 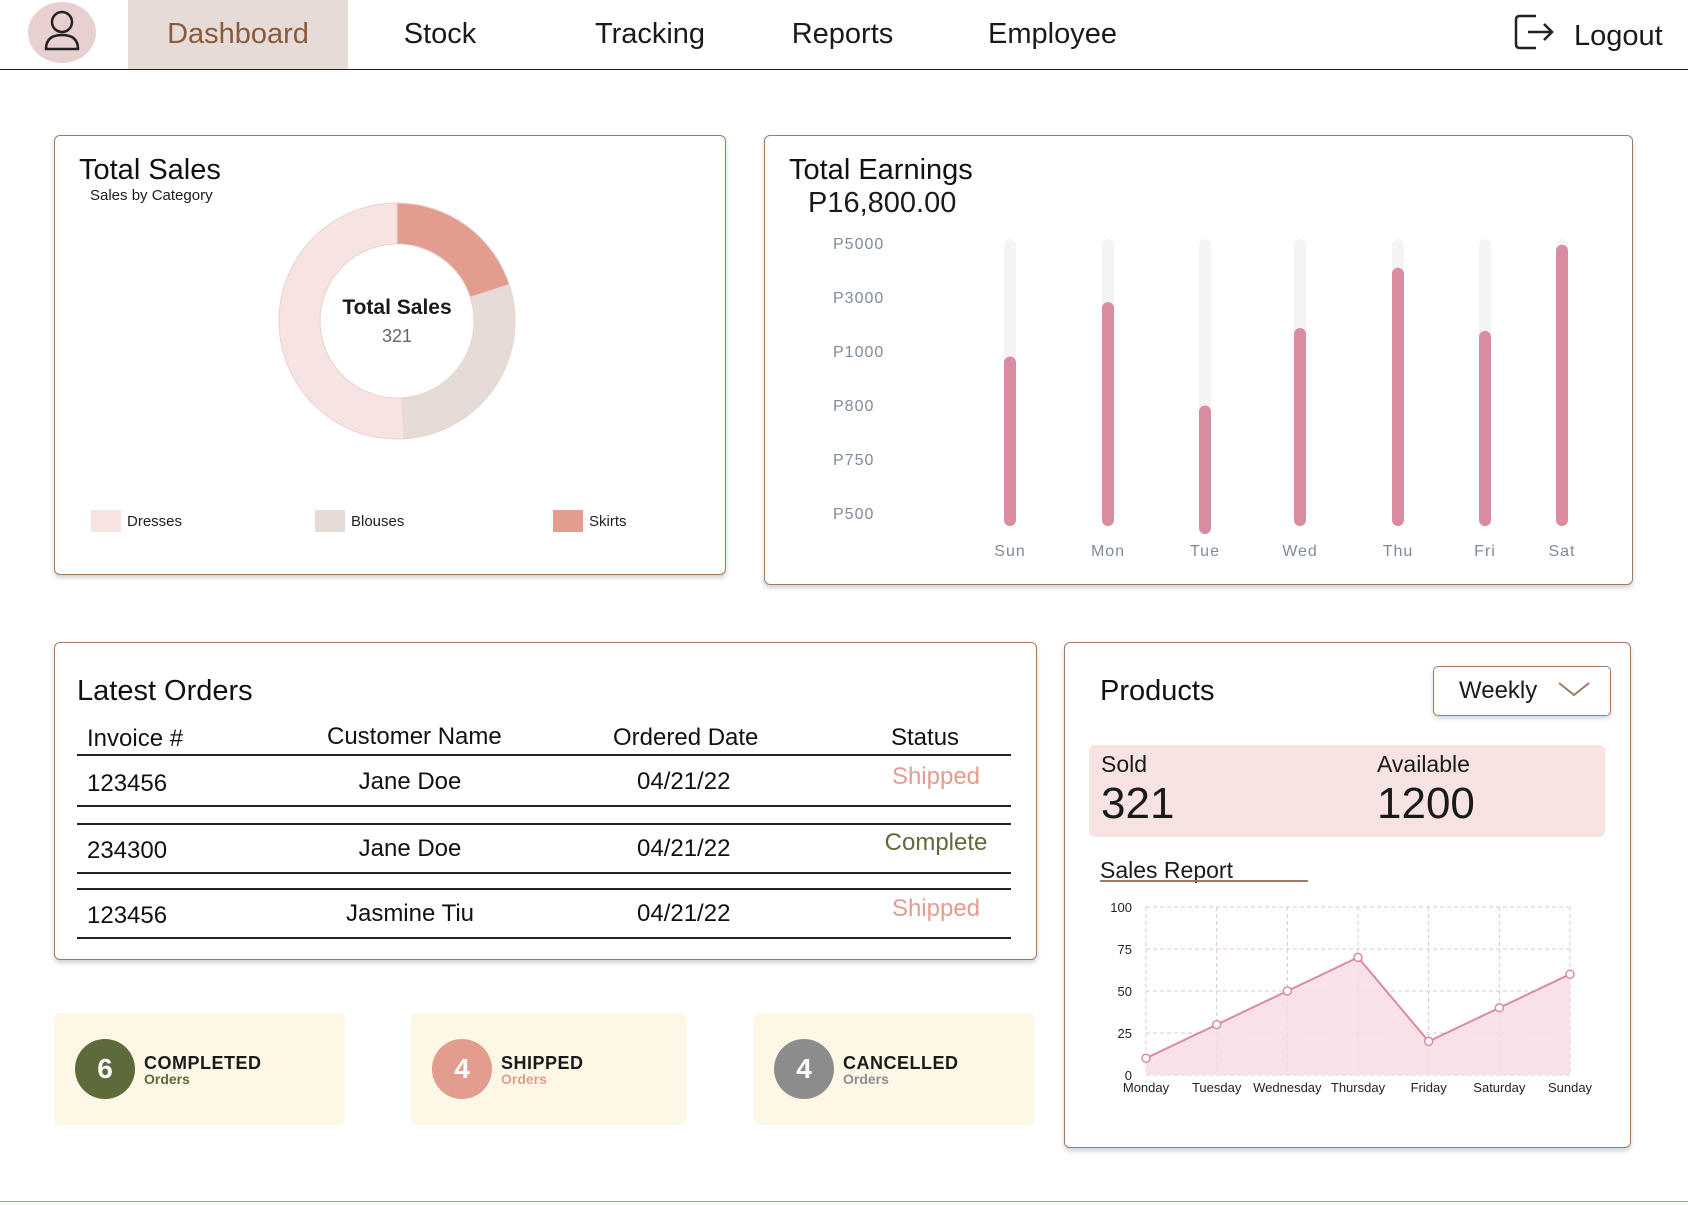 I want to click on y-tick-label: 100, so click(x=1121, y=907).